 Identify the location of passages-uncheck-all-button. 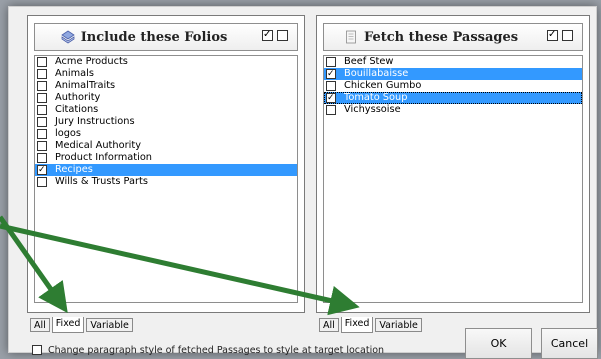
(567, 35).